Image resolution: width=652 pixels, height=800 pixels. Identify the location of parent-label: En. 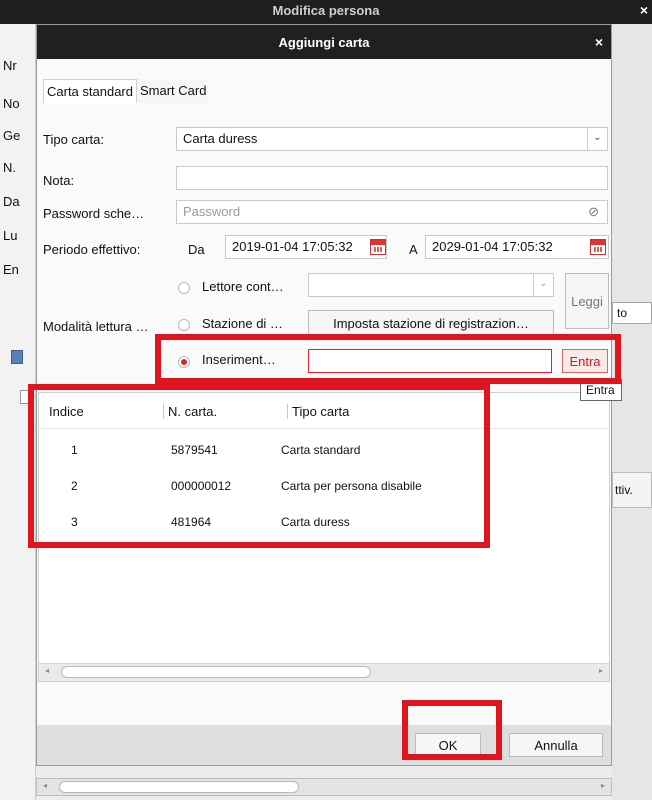
(11, 269).